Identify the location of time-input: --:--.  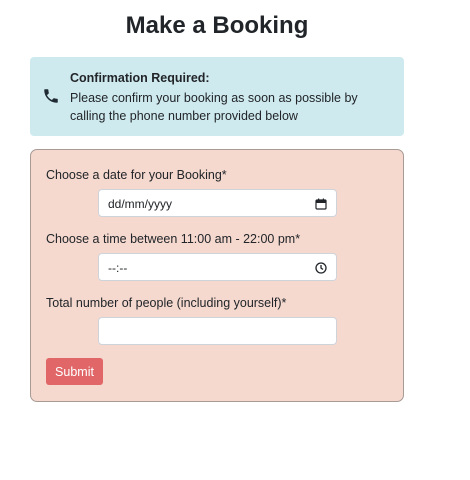
(217, 267).